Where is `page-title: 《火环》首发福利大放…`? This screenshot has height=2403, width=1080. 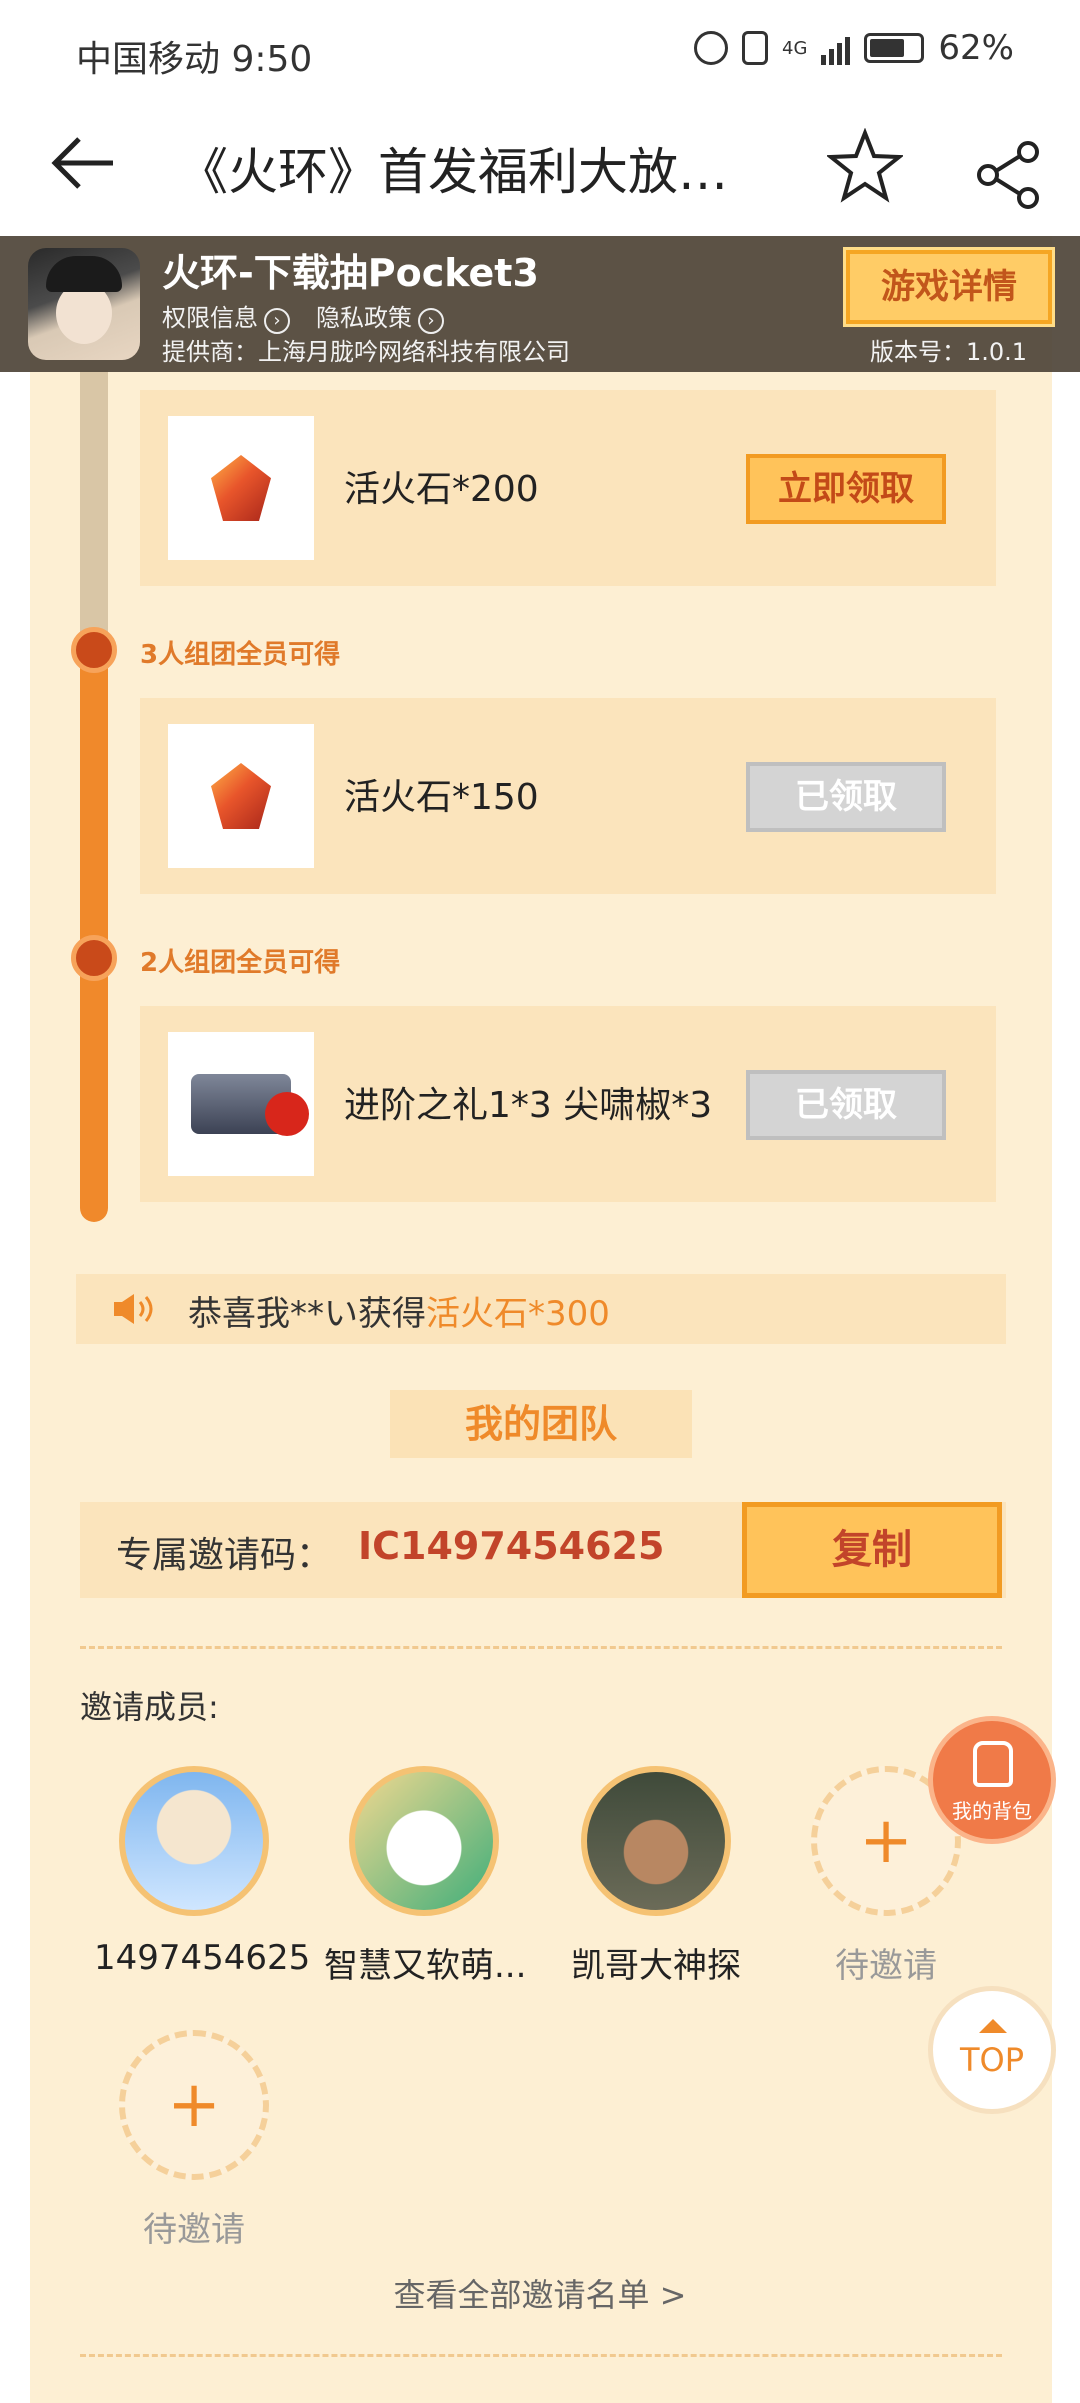 page-title: 《火环》首发福利大放… is located at coordinates (453, 172).